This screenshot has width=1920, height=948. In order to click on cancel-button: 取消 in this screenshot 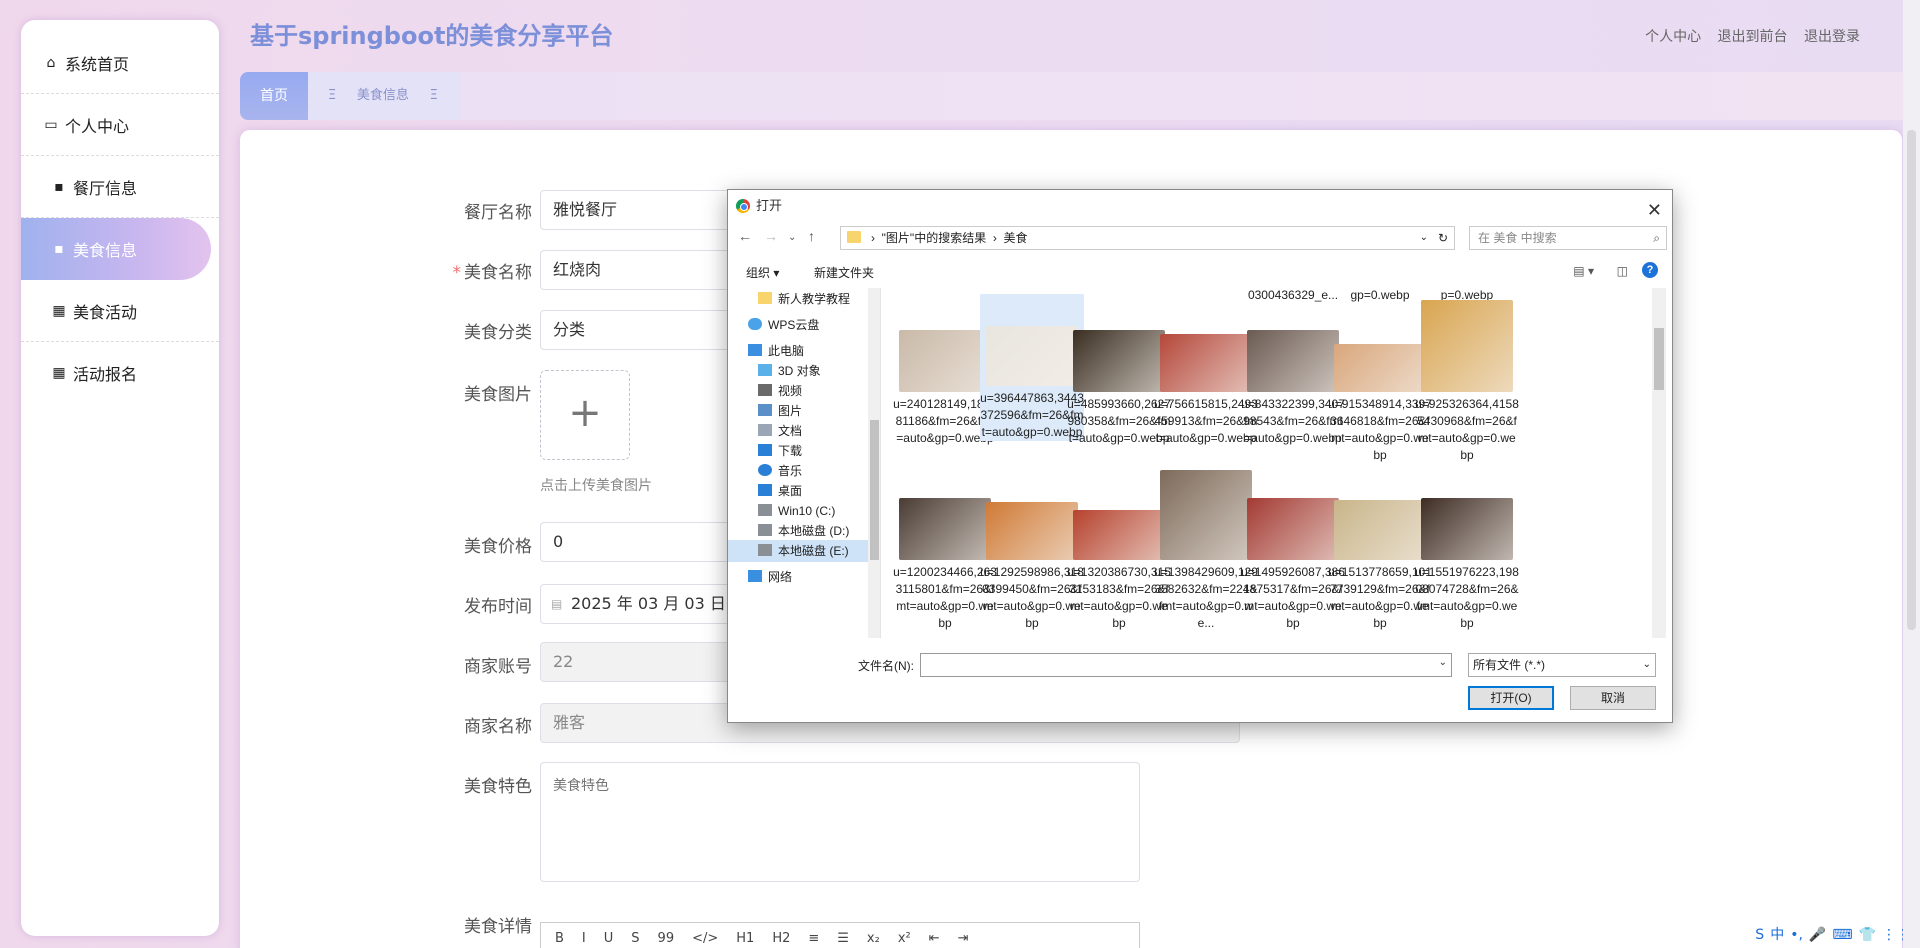, I will do `click(1613, 698)`.